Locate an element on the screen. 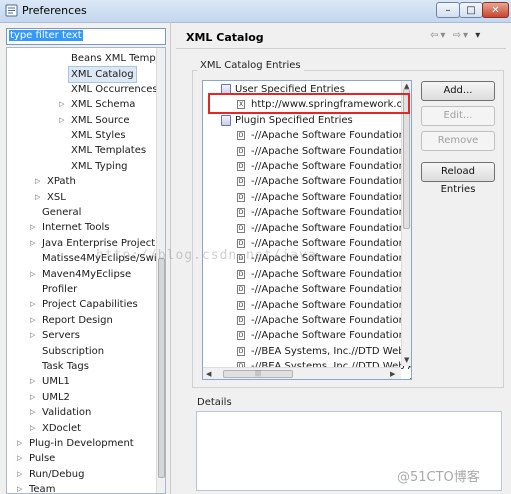  tree-item: XML Typing is located at coordinates (81, 166).